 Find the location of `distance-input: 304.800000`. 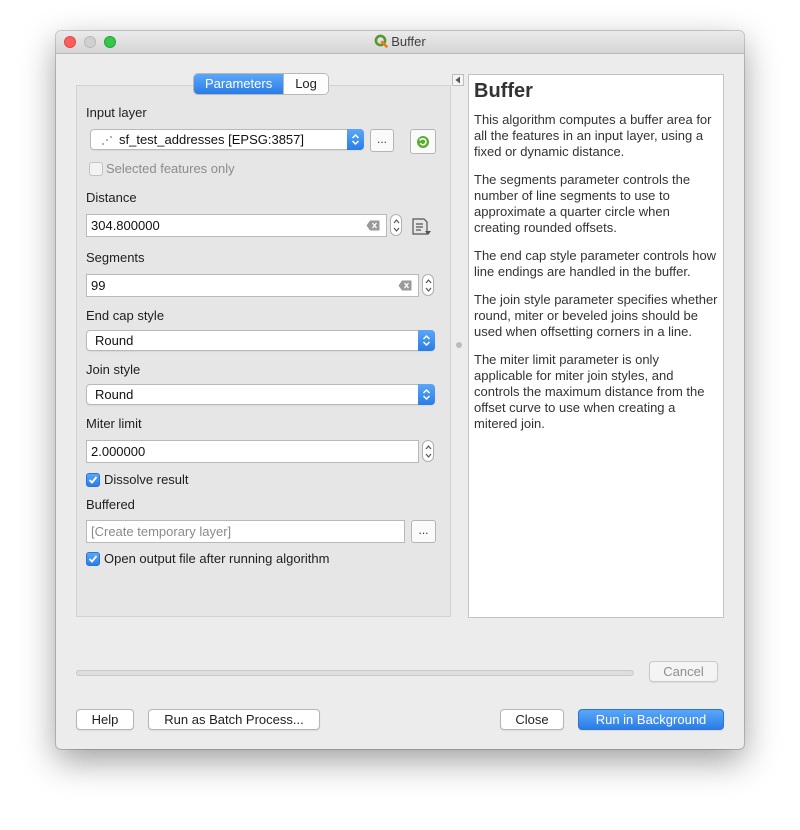

distance-input: 304.800000 is located at coordinates (236, 225).